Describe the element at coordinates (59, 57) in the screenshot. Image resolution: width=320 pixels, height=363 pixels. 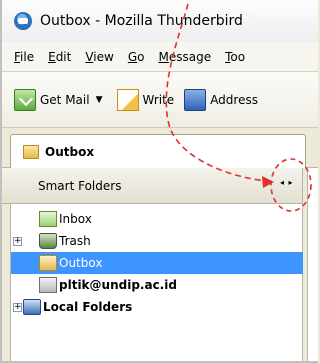
I see `menu-edit: Edit` at that location.